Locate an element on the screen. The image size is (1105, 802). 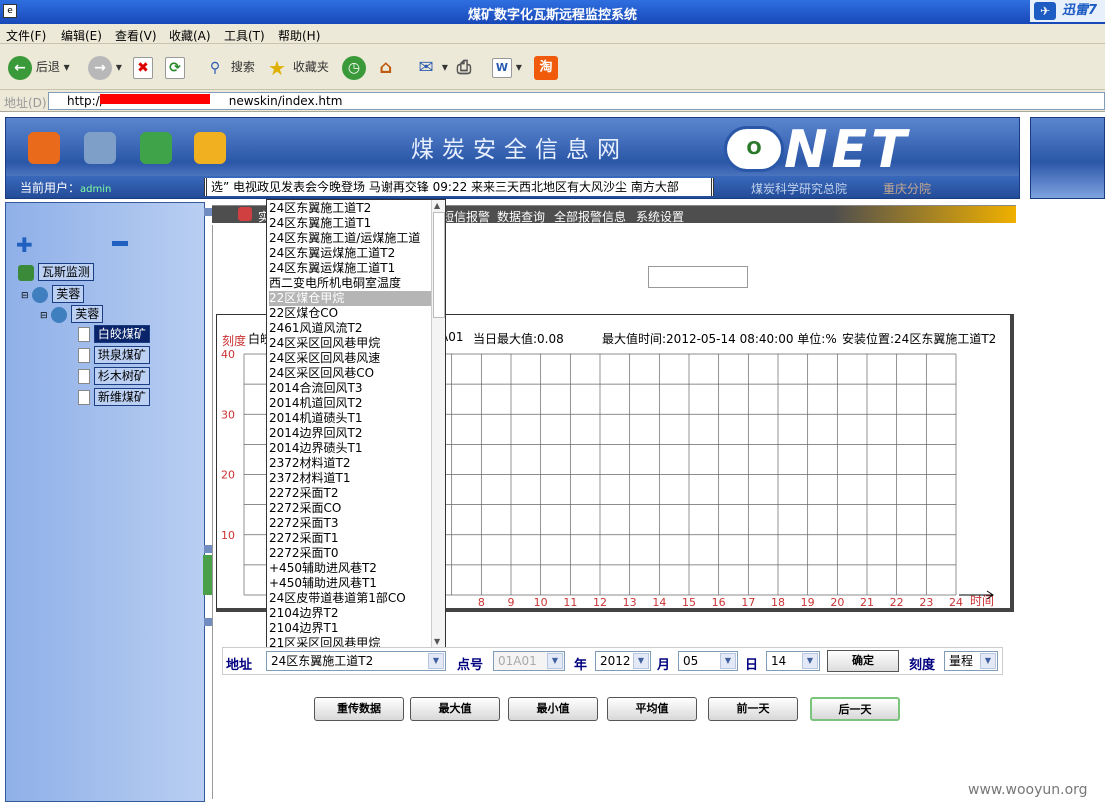
tree-subgroup: ⊟ 芙蓉 is located at coordinates (72, 314).